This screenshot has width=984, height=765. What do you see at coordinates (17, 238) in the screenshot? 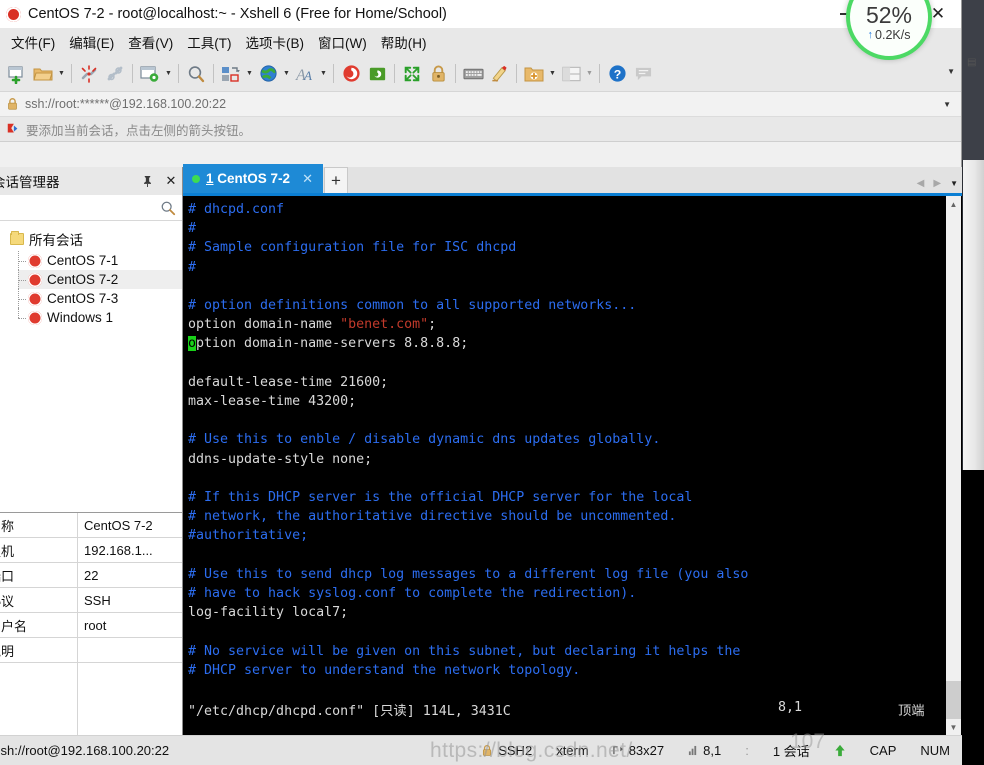
I see `folder-icon` at bounding box center [17, 238].